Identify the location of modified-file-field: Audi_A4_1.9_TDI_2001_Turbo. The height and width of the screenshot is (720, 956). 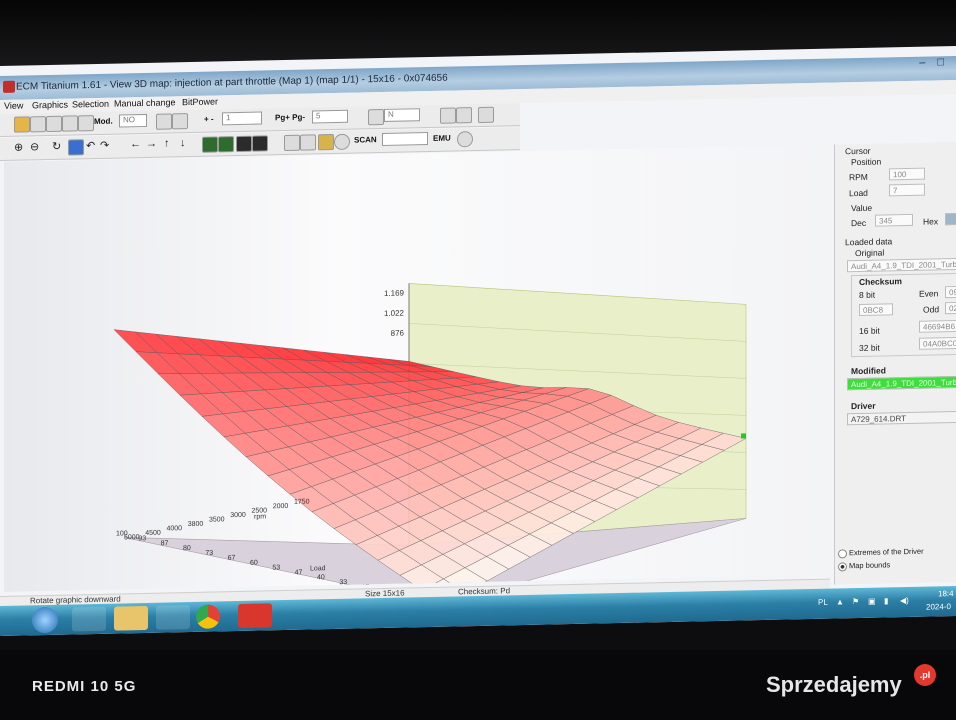
(901, 383).